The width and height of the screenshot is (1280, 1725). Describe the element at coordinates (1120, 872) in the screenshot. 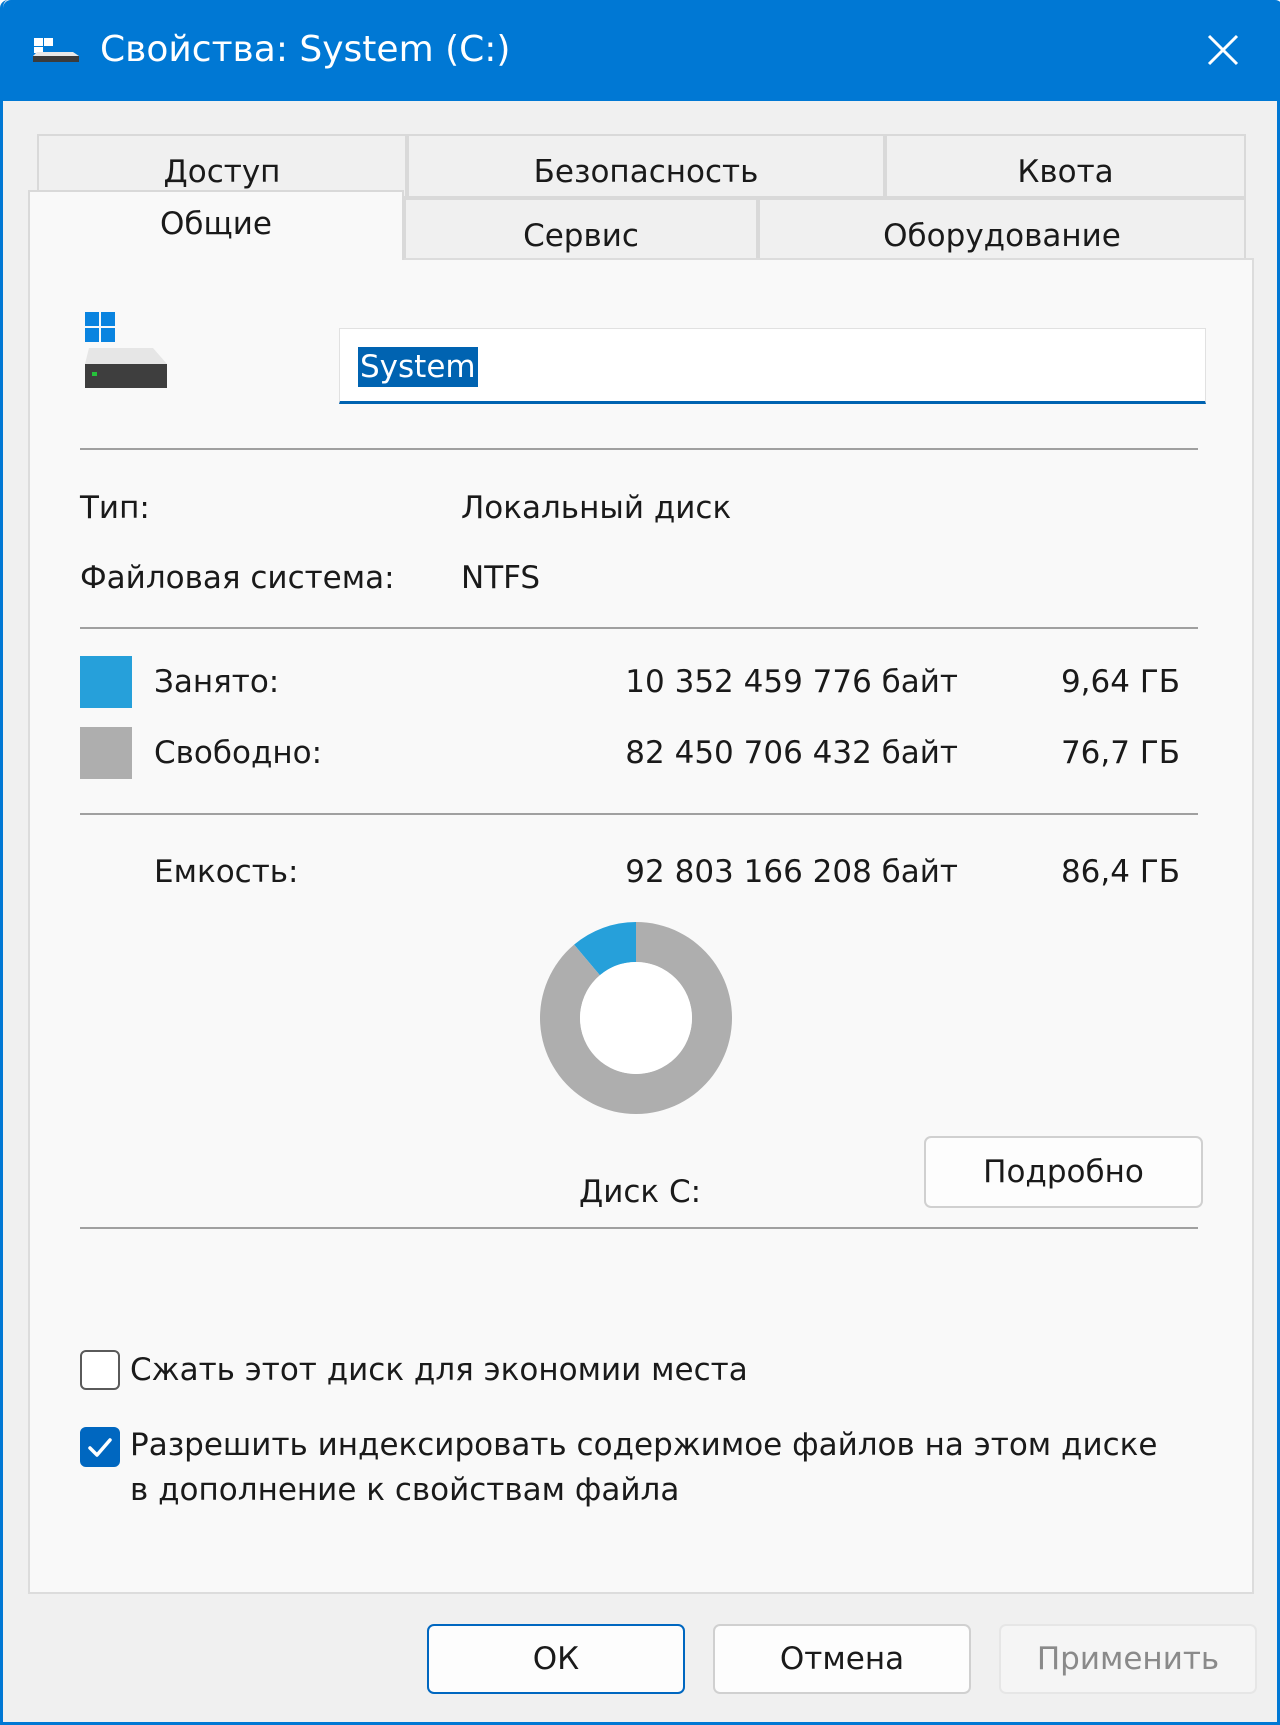

I see `capacity-size: 86,4 ГБ` at that location.